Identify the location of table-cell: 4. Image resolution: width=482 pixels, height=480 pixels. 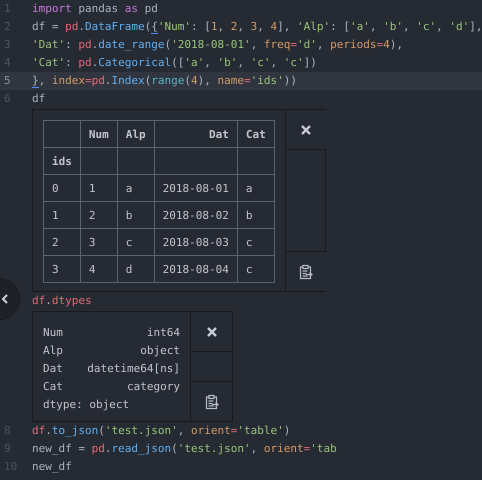
(92, 269).